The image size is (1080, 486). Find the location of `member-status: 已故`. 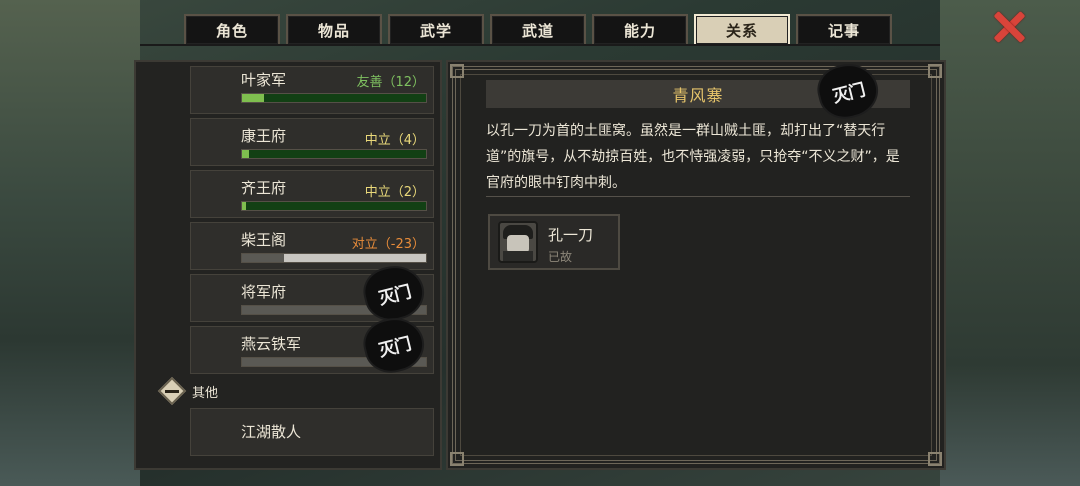

member-status: 已故 is located at coordinates (560, 257).